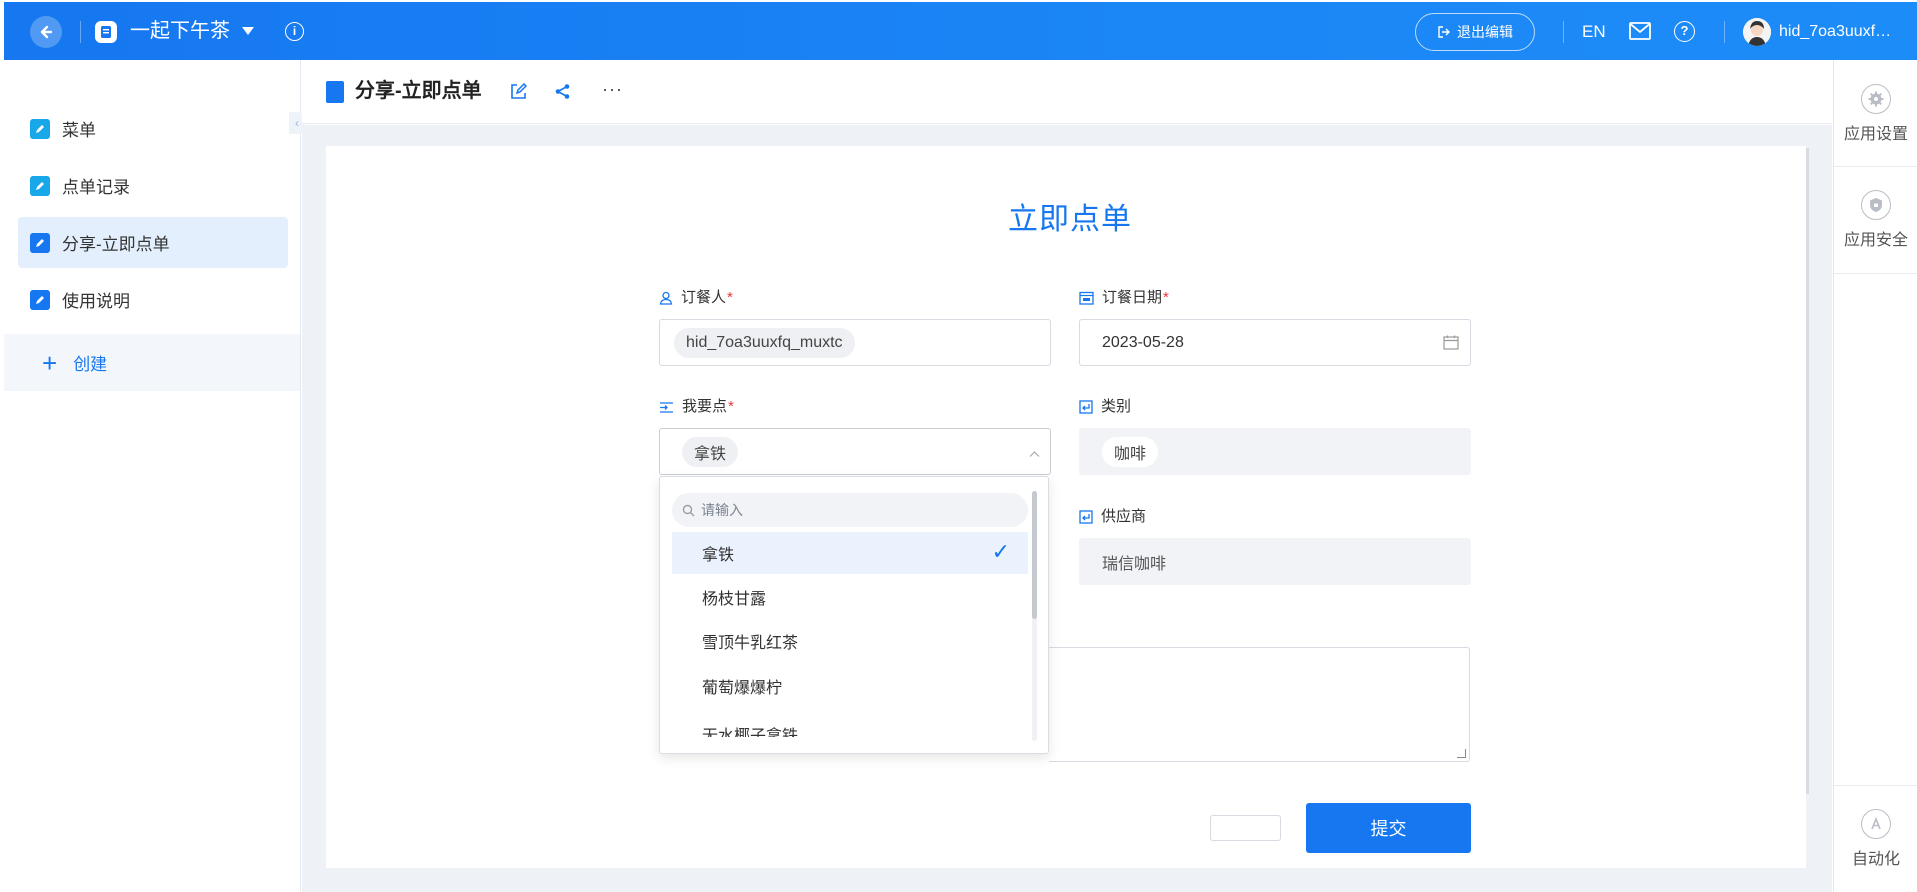  I want to click on option-label: 无水椰子拿铁, so click(750, 732).